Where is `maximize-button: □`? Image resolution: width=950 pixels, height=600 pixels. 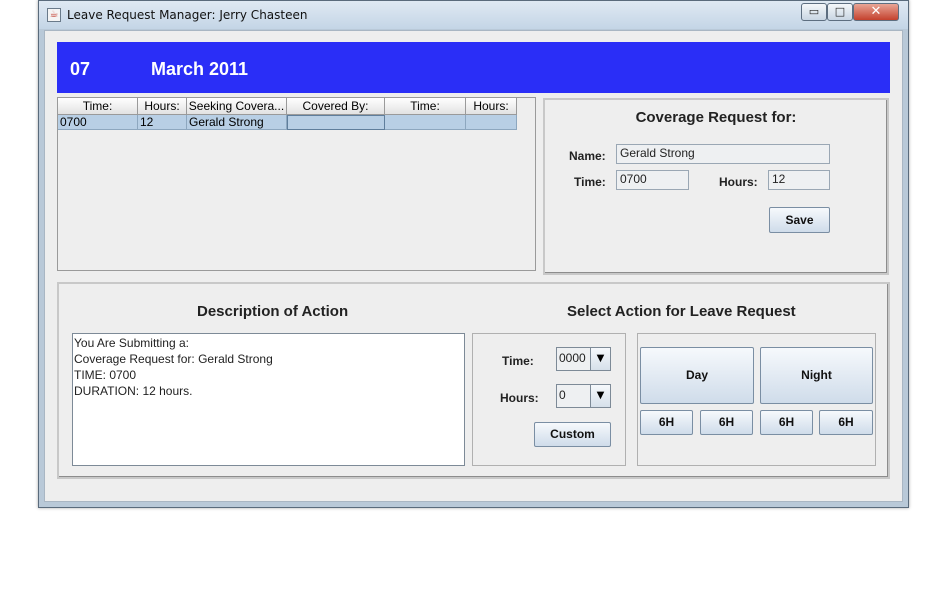
maximize-button: □ is located at coordinates (840, 12).